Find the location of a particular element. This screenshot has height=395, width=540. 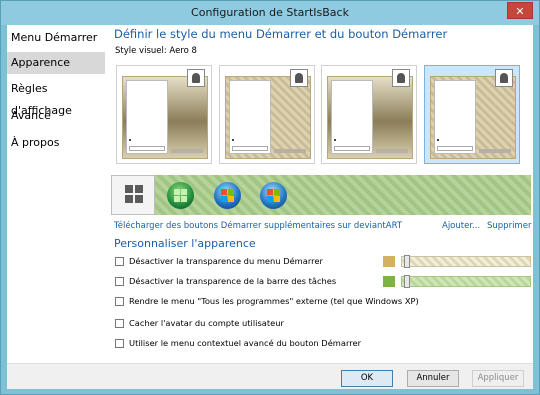

start-menu-transparency-slider is located at coordinates (466, 261).